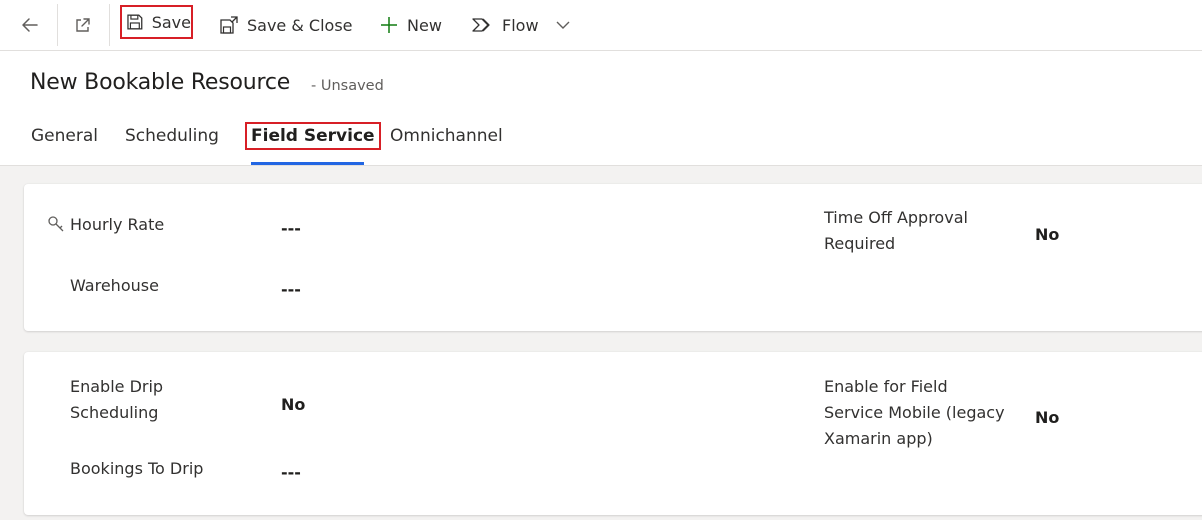 This screenshot has width=1202, height=520. I want to click on enable-drip-scheduling-value: No, so click(293, 404).